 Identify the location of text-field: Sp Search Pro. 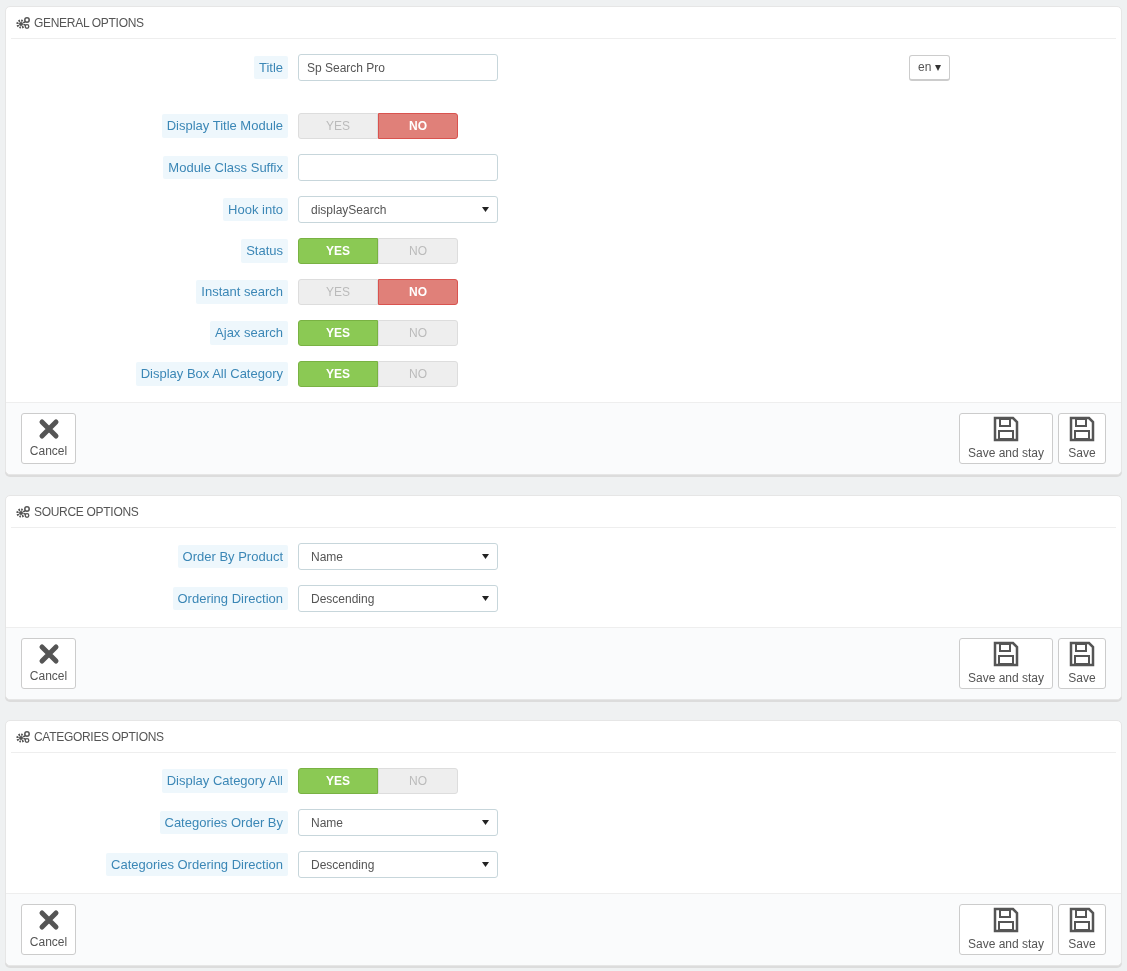
(398, 67).